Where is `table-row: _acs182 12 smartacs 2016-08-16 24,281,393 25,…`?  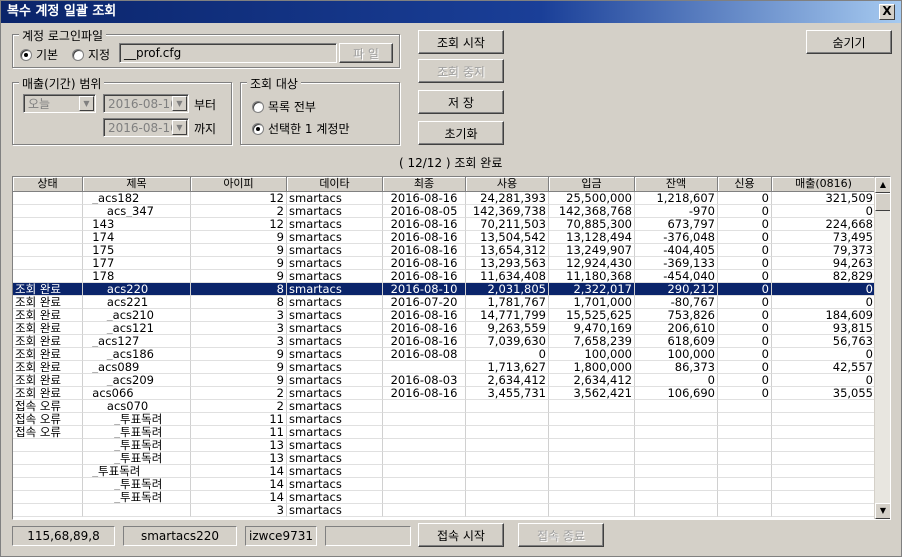 table-row: _acs182 12 smartacs 2016-08-16 24,281,393 25,… is located at coordinates (444, 198).